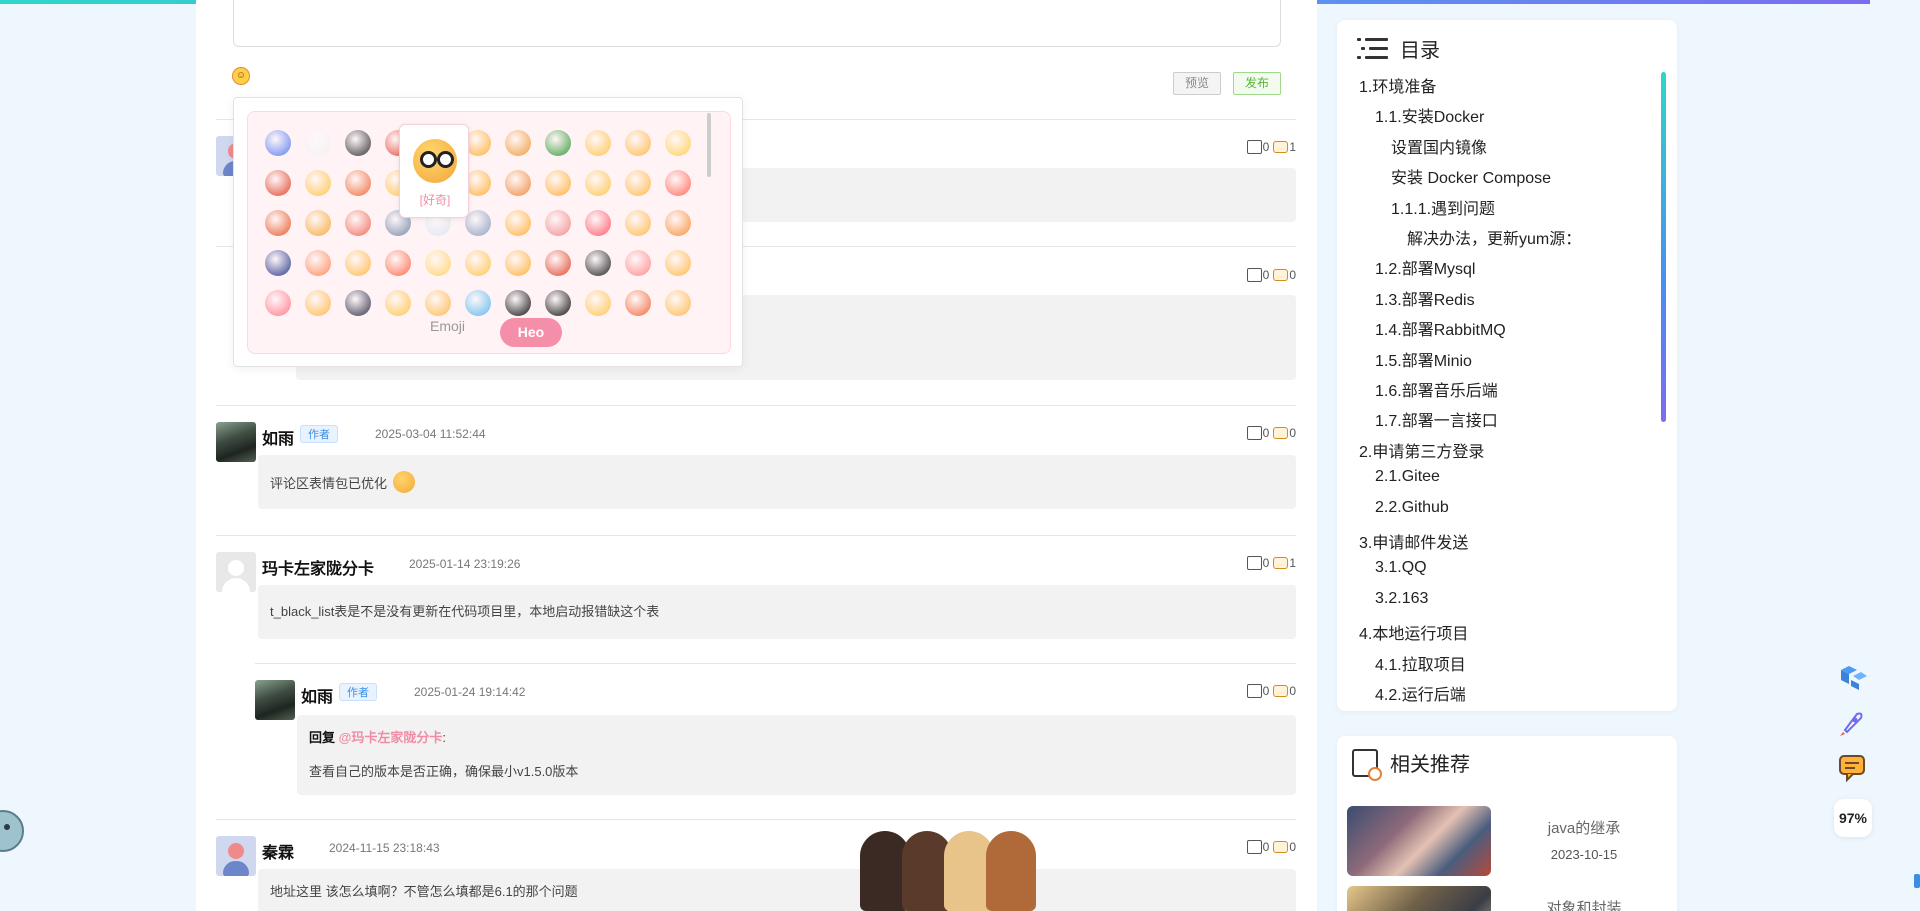 This screenshot has width=1920, height=911. What do you see at coordinates (1663, 247) in the screenshot?
I see `toc-scroll-indicator` at bounding box center [1663, 247].